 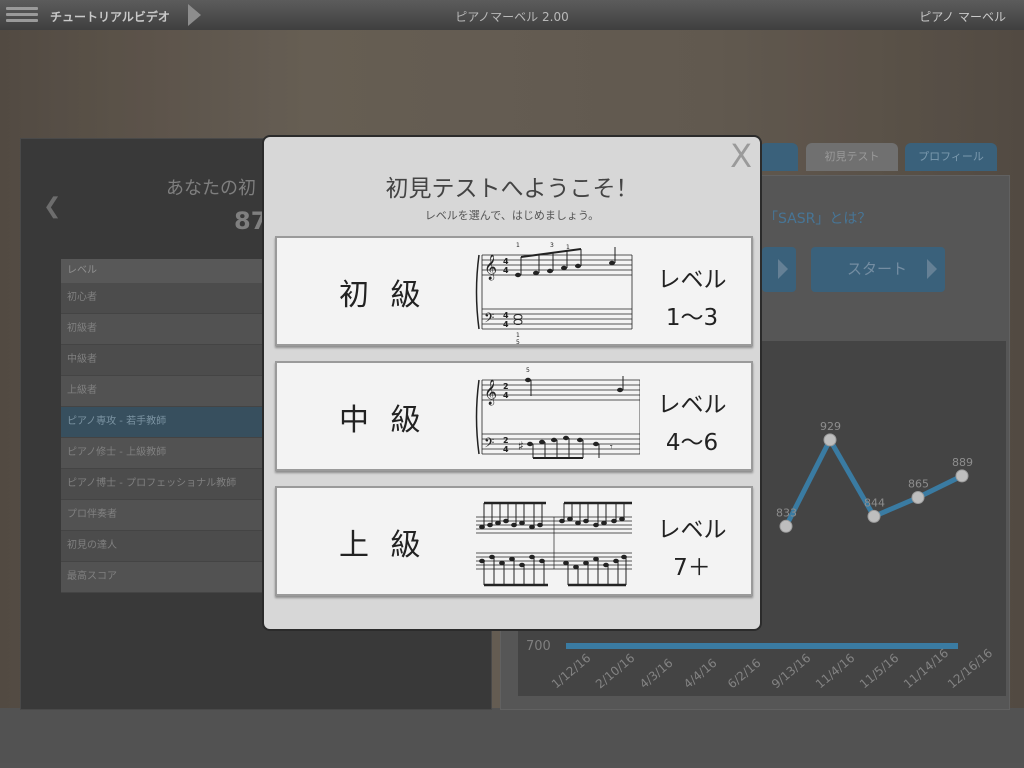 I want to click on level-option-intermediate: 中 級 𝄞 𝄢 24 24 5 ♯ 𝄾 レベル 4～6, so click(x=514, y=416).